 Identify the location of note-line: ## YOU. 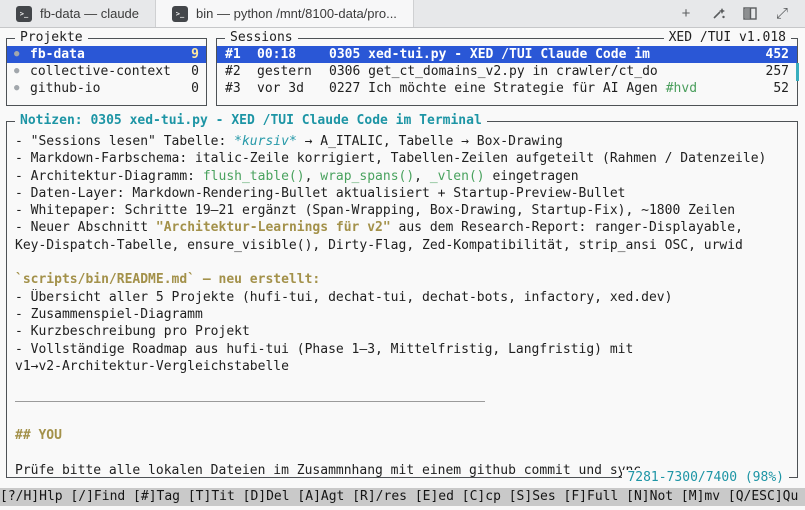
(38, 436).